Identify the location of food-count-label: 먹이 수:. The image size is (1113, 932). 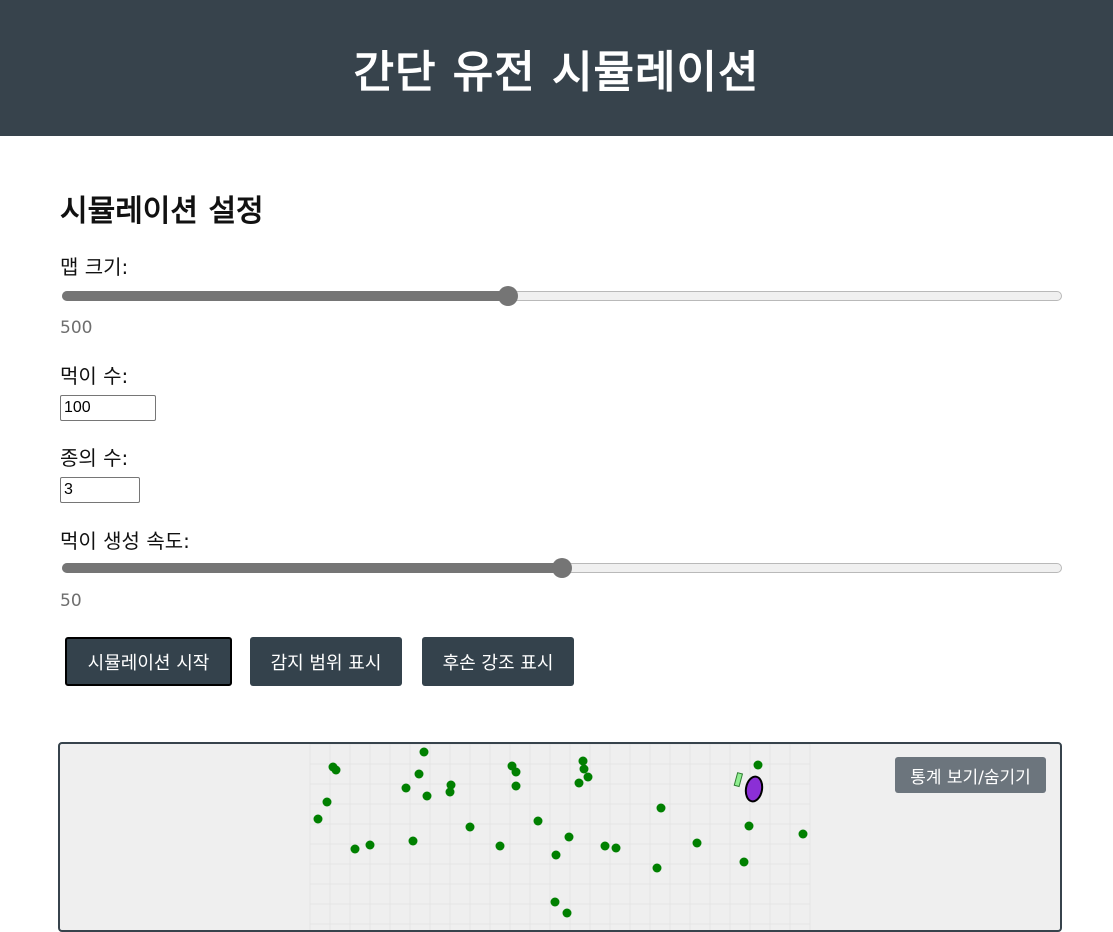
(94, 376).